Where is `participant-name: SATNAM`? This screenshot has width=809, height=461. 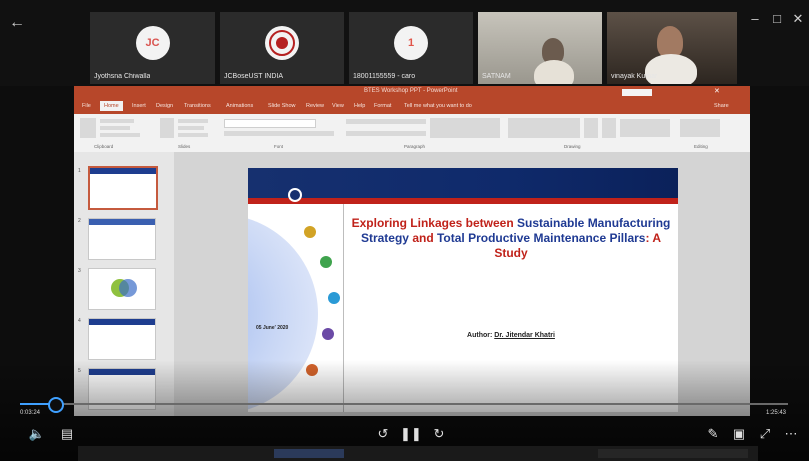
participant-name: SATNAM is located at coordinates (496, 76).